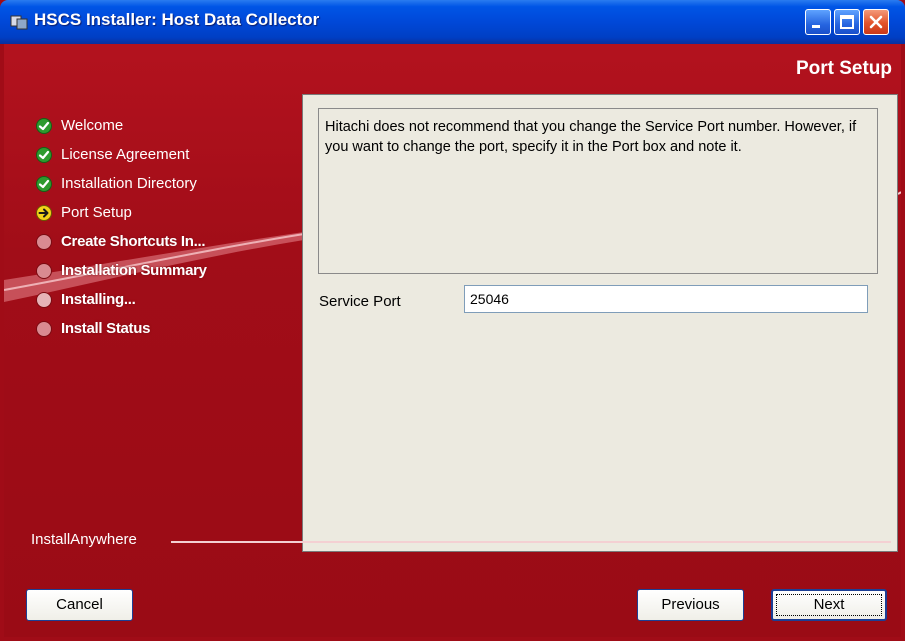  Describe the element at coordinates (129, 183) in the screenshot. I see `step-label: Installation Directory` at that location.